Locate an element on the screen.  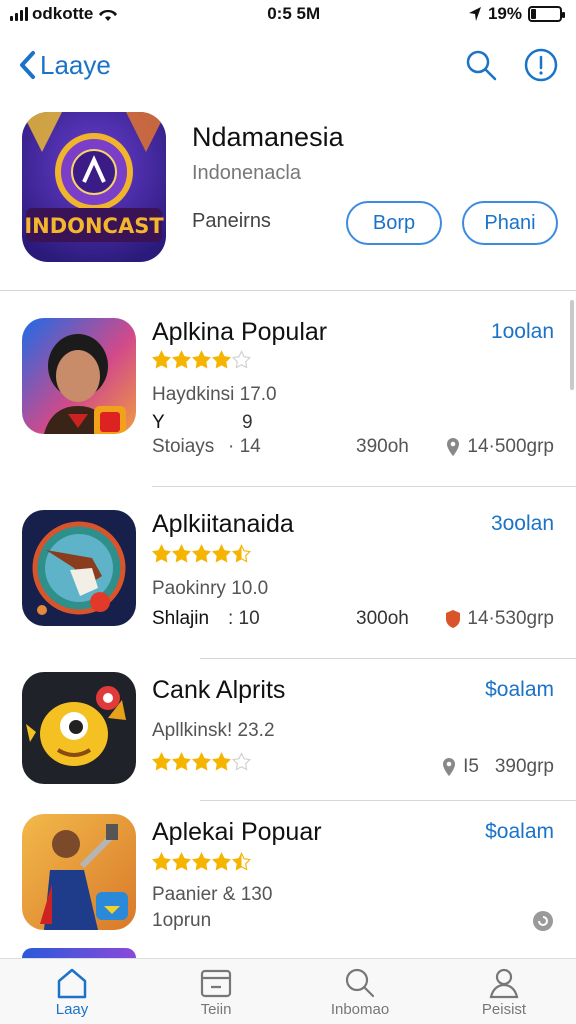
wifi-icon is located at coordinates (108, 15).